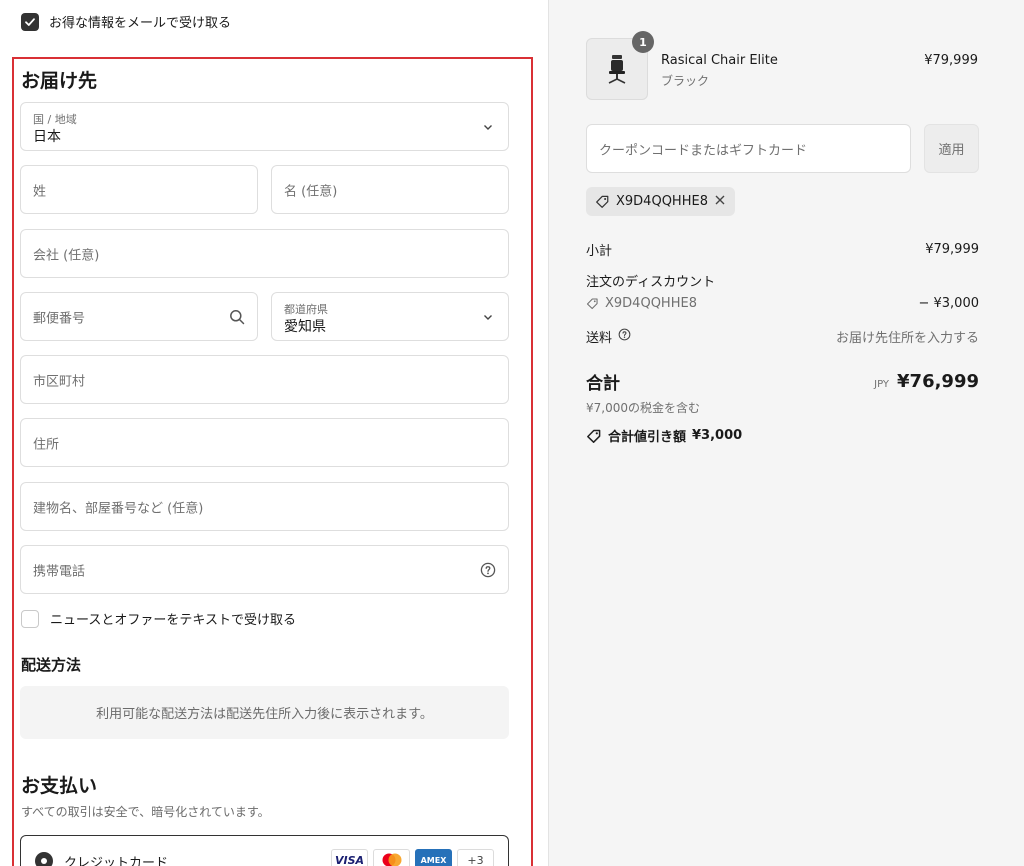 This screenshot has width=1024, height=866. What do you see at coordinates (51, 665) in the screenshot?
I see `shipping-title: 配送方法` at bounding box center [51, 665].